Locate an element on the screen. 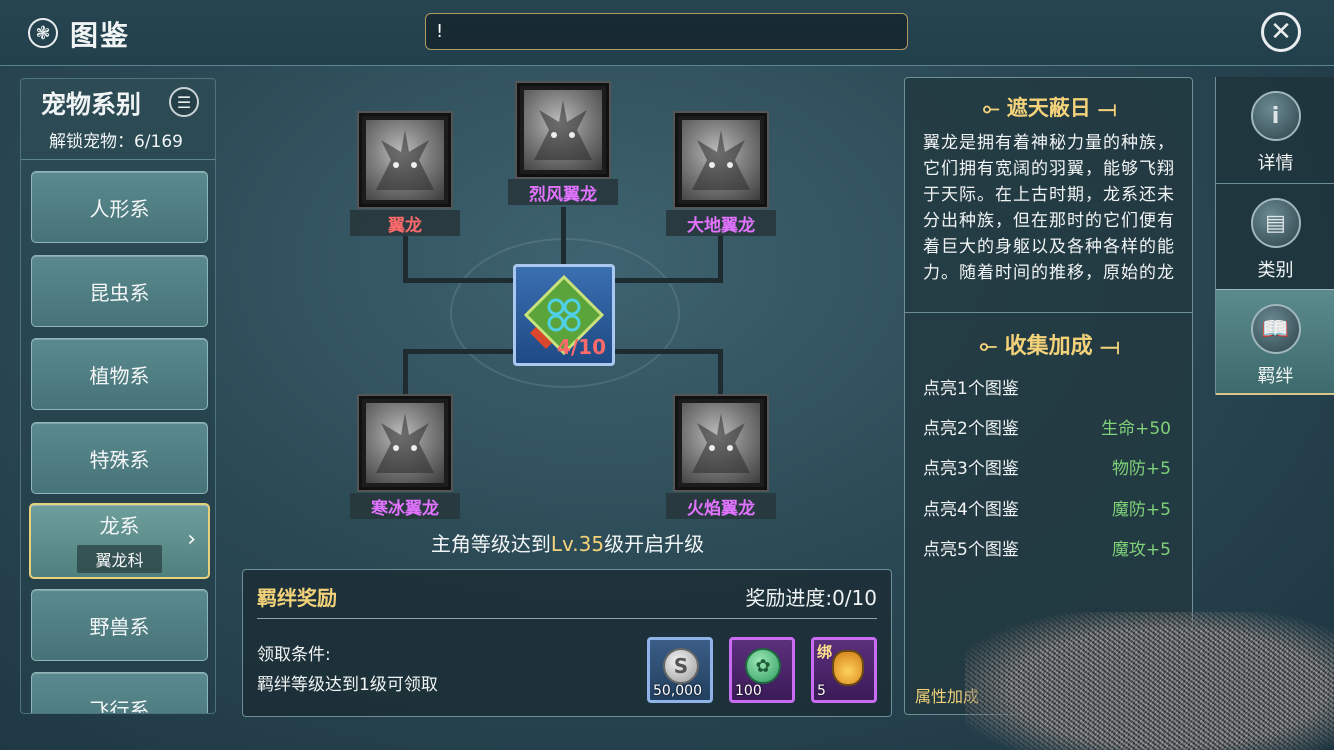 This screenshot has width=1334, height=750. top-bar: ❃ 图鉴 ! ✕ is located at coordinates (667, 33).